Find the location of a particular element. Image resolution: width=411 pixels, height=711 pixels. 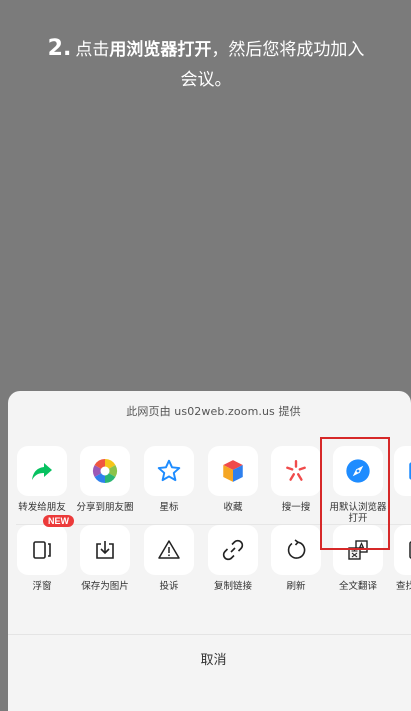

copy-link-button: 复制链接 is located at coordinates (233, 558).